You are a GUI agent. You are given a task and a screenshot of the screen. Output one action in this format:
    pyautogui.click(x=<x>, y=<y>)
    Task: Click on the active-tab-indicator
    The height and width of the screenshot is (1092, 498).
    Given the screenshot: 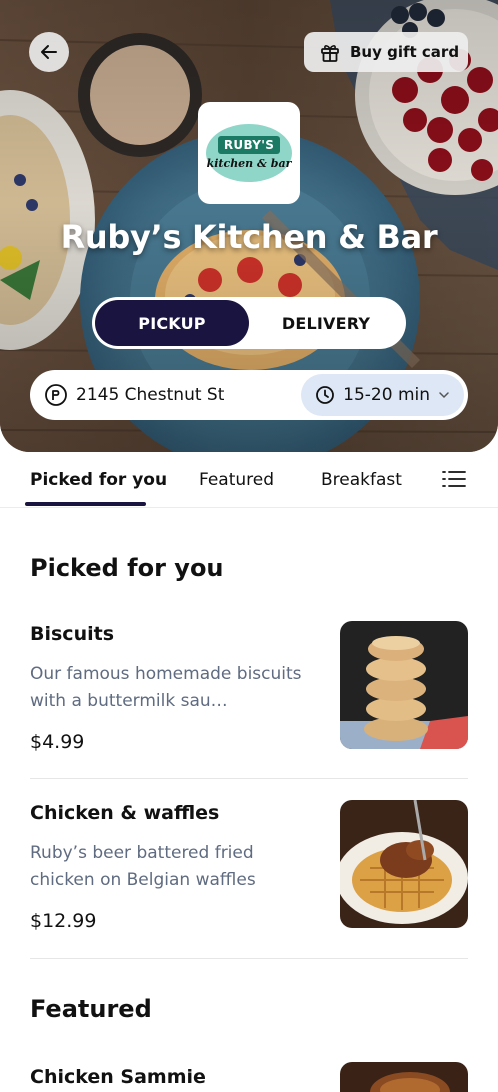 What is the action you would take?
    pyautogui.click(x=85, y=504)
    